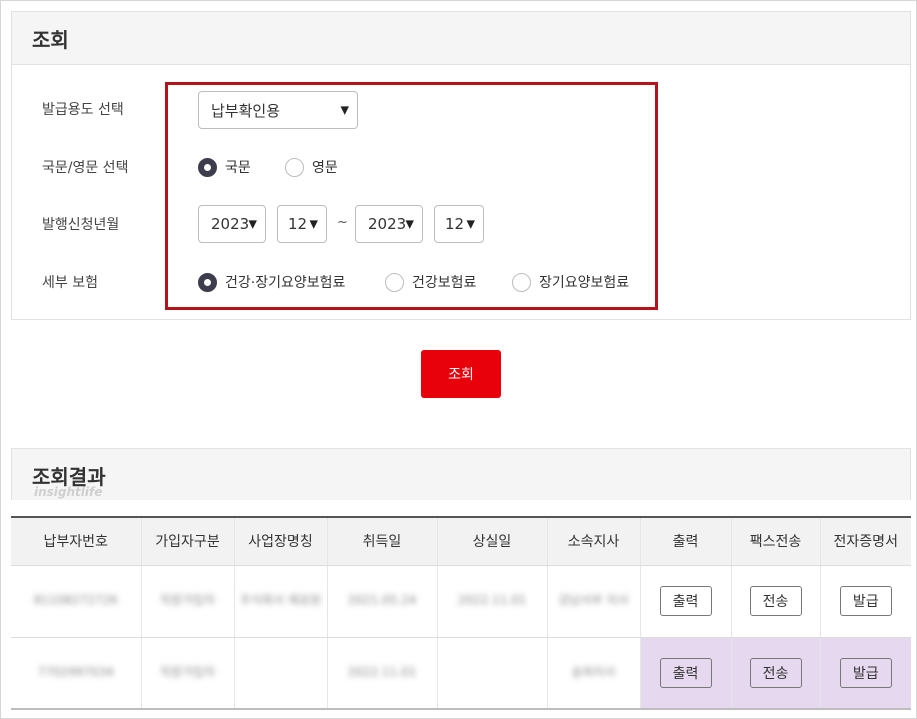  What do you see at coordinates (491, 601) in the screenshot?
I see `lost-date-cell: 2022.11.01` at bounding box center [491, 601].